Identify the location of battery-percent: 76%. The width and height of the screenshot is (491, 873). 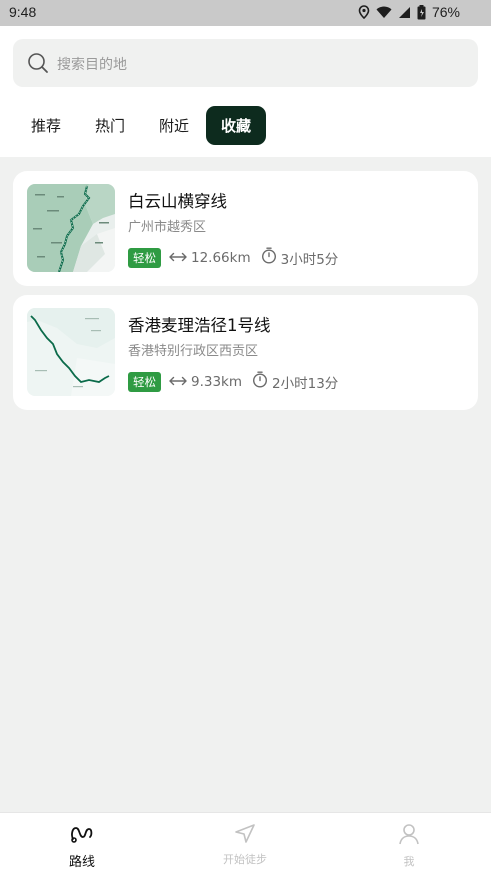
(445, 12).